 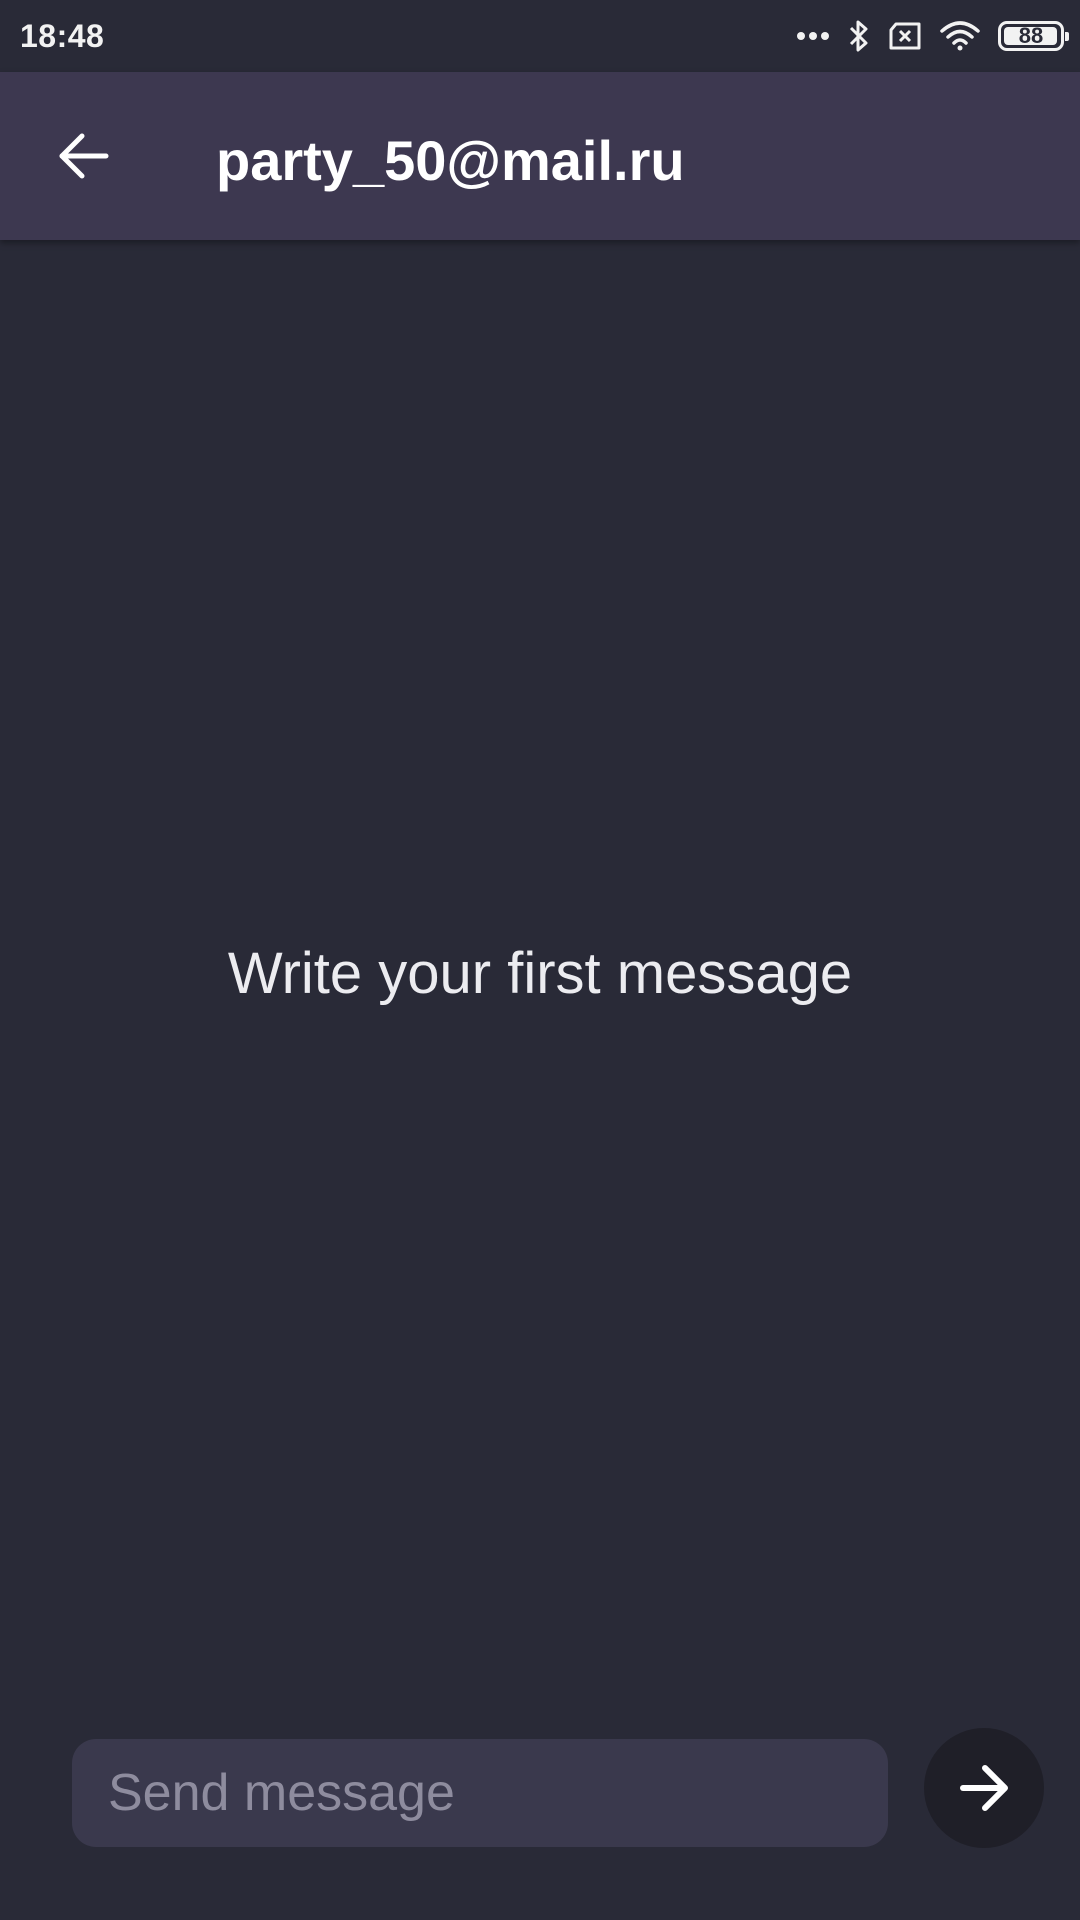 What do you see at coordinates (540, 36) in the screenshot?
I see `status-bar: 18:48 88` at bounding box center [540, 36].